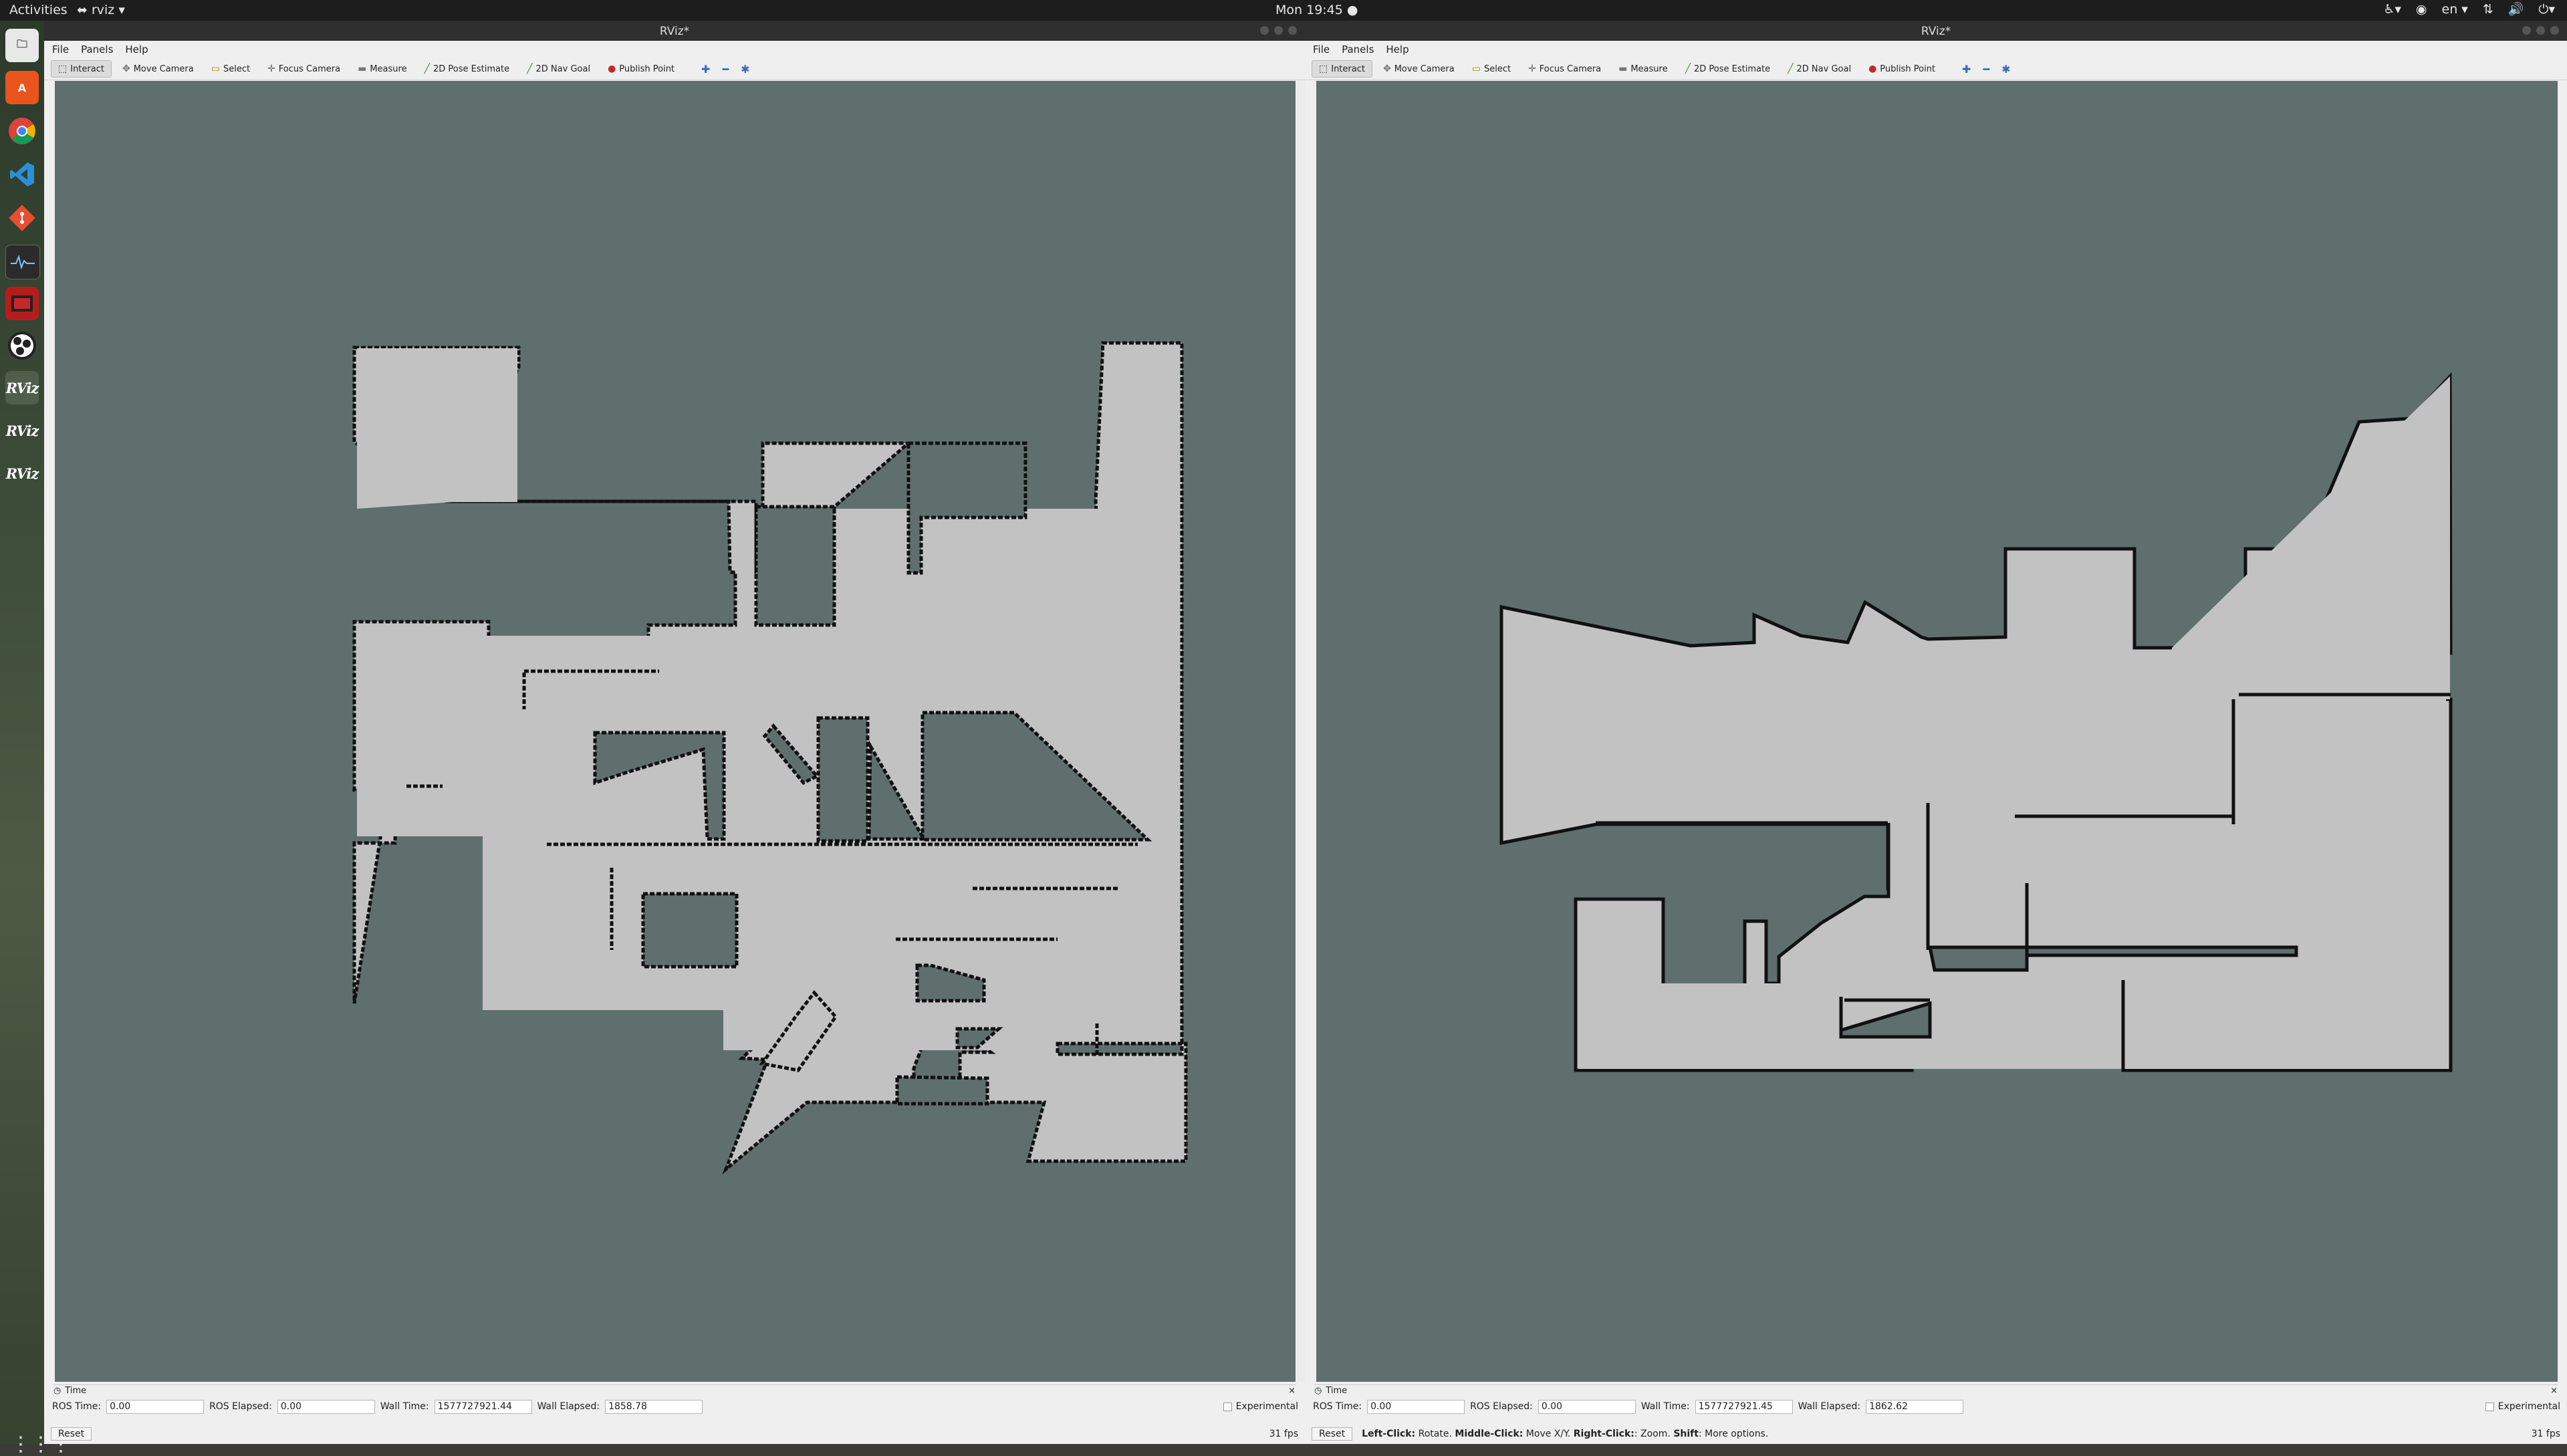 The image size is (2567, 1456). What do you see at coordinates (87, 69) in the screenshot?
I see `tool-label: Interact` at bounding box center [87, 69].